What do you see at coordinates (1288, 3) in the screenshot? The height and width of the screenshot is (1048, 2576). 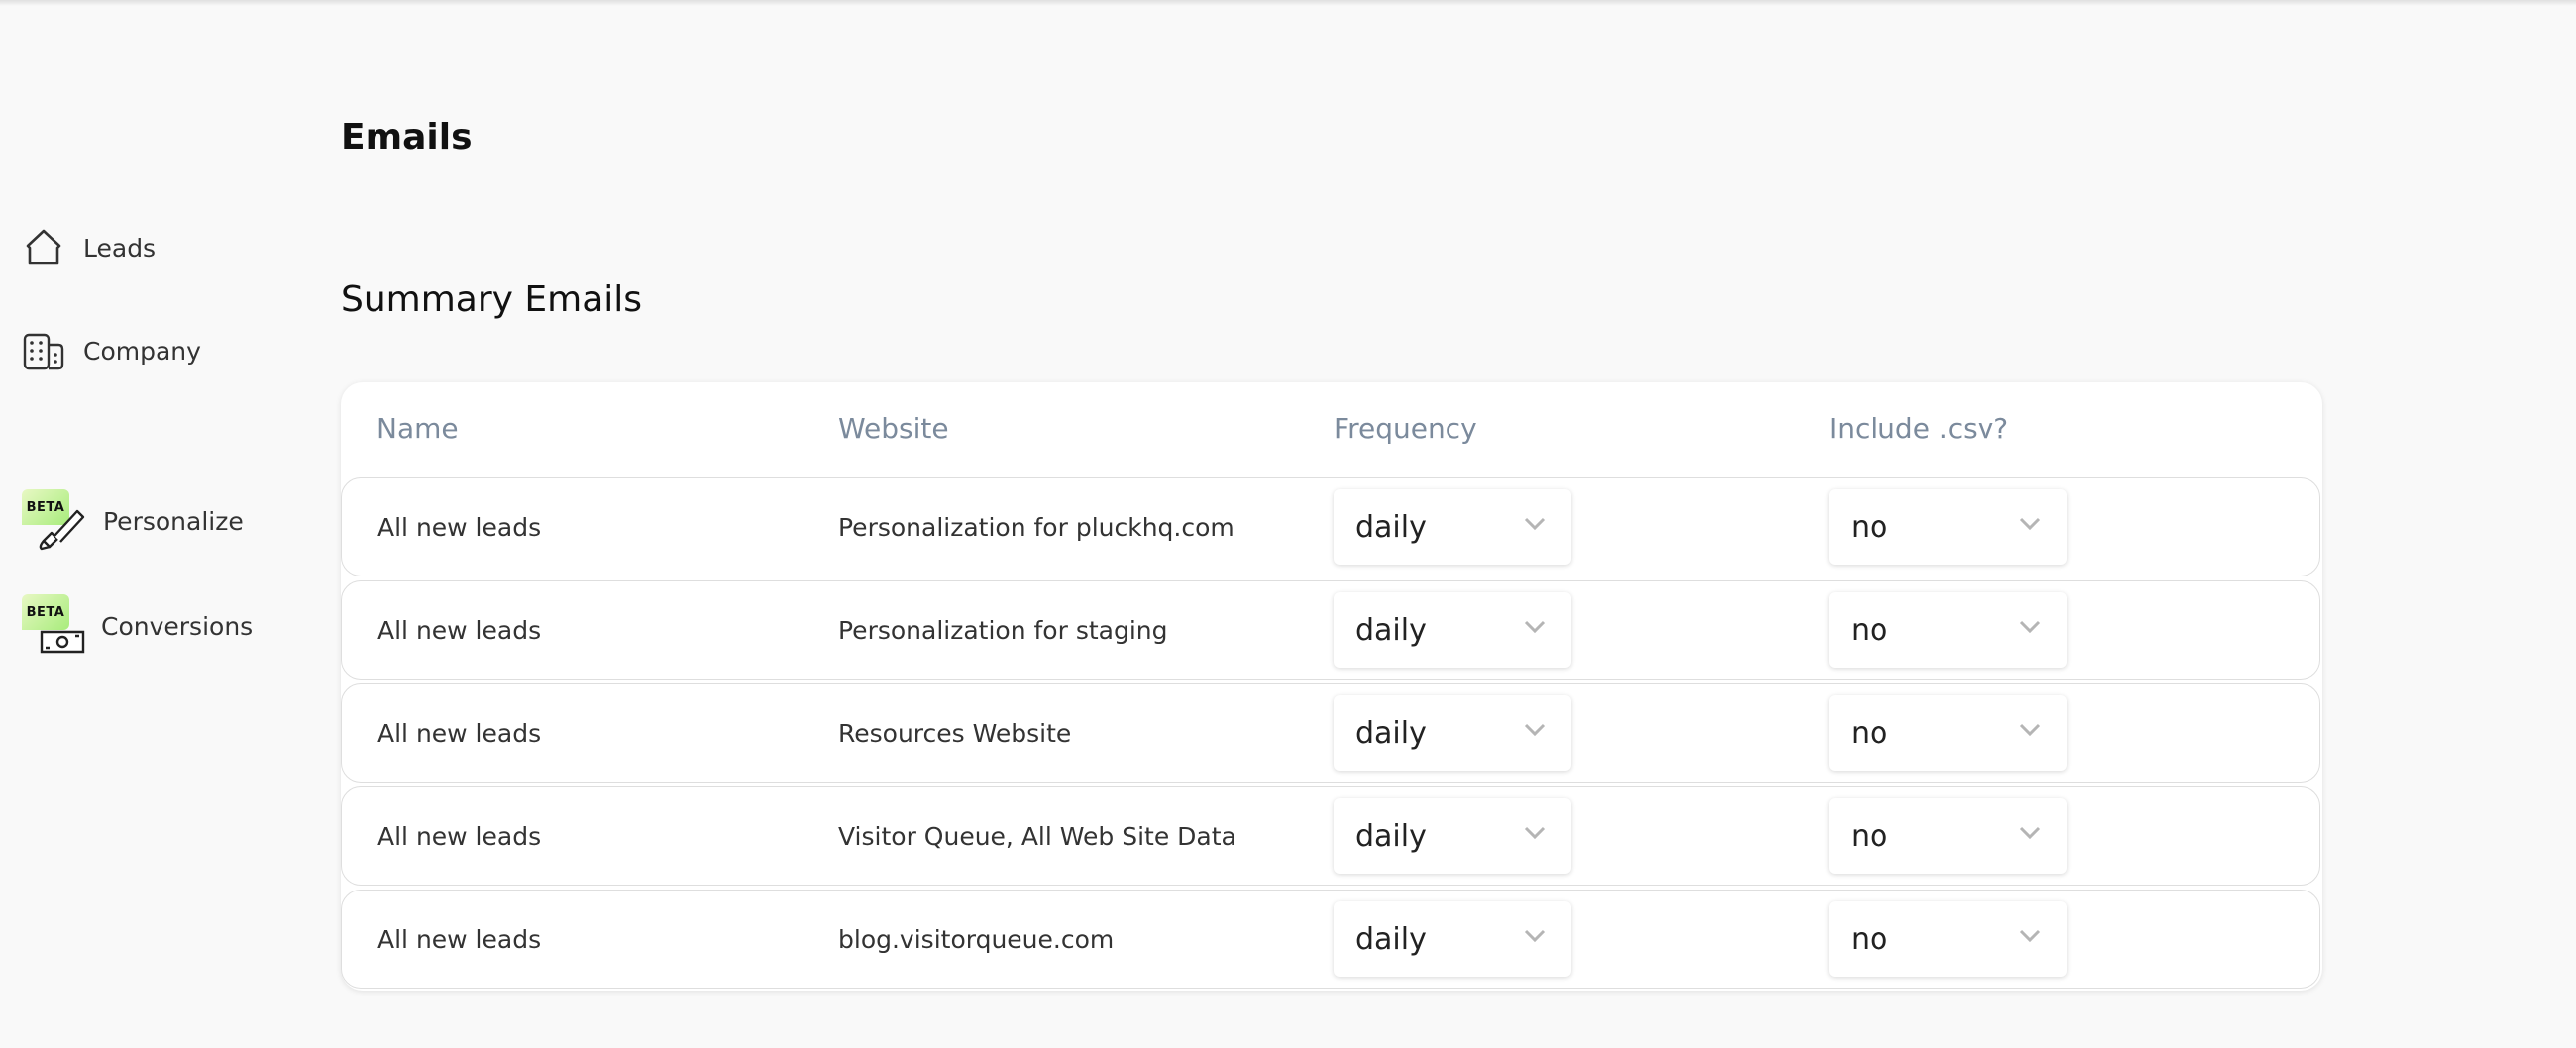 I see `top-bar-shadow` at bounding box center [1288, 3].